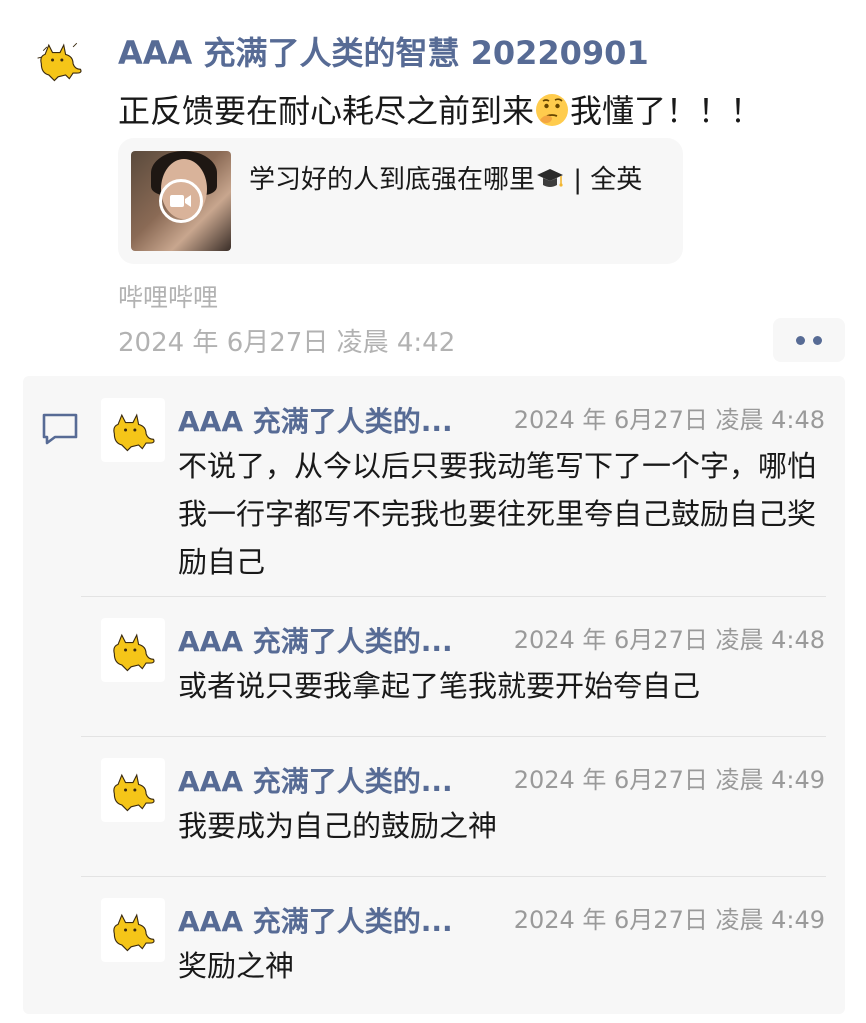 This screenshot has width=866, height=1023. Describe the element at coordinates (434, 948) in the screenshot. I see `comment-item: AAA 充满了人类的... 2024 年 6月27日 凌晨 4:49 奖励之神` at that location.